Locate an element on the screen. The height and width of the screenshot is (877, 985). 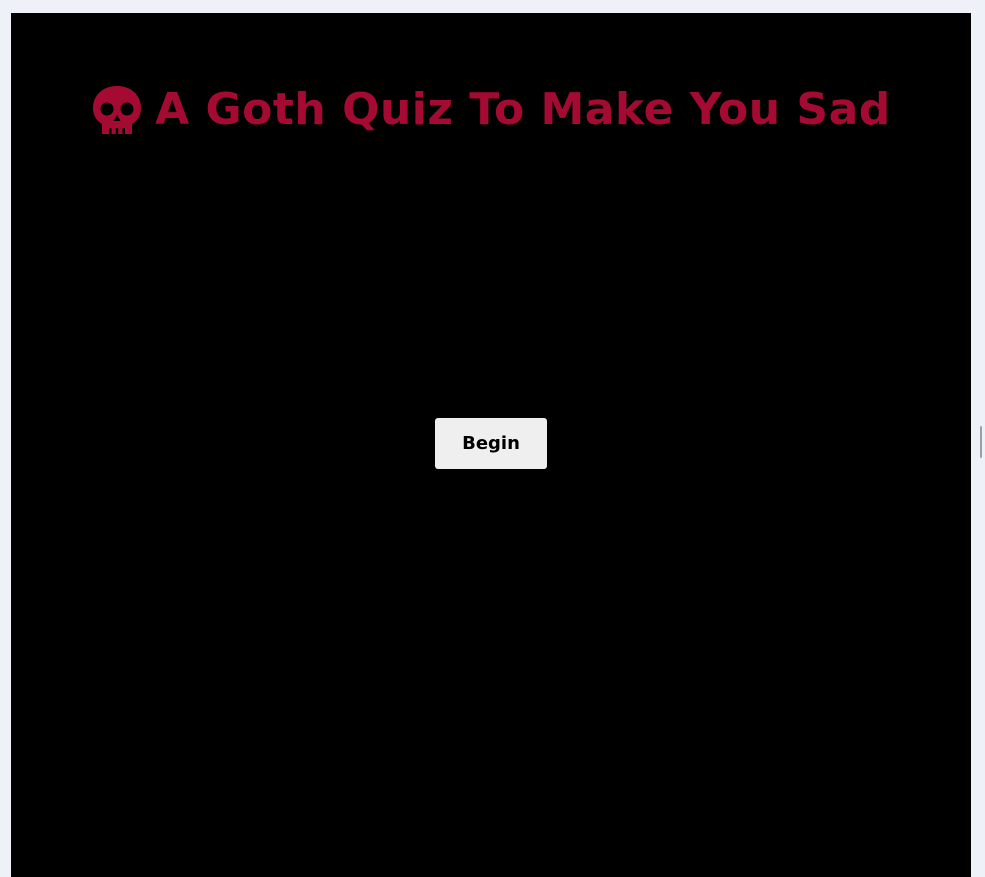
begin-button: Begin is located at coordinates (491, 443).